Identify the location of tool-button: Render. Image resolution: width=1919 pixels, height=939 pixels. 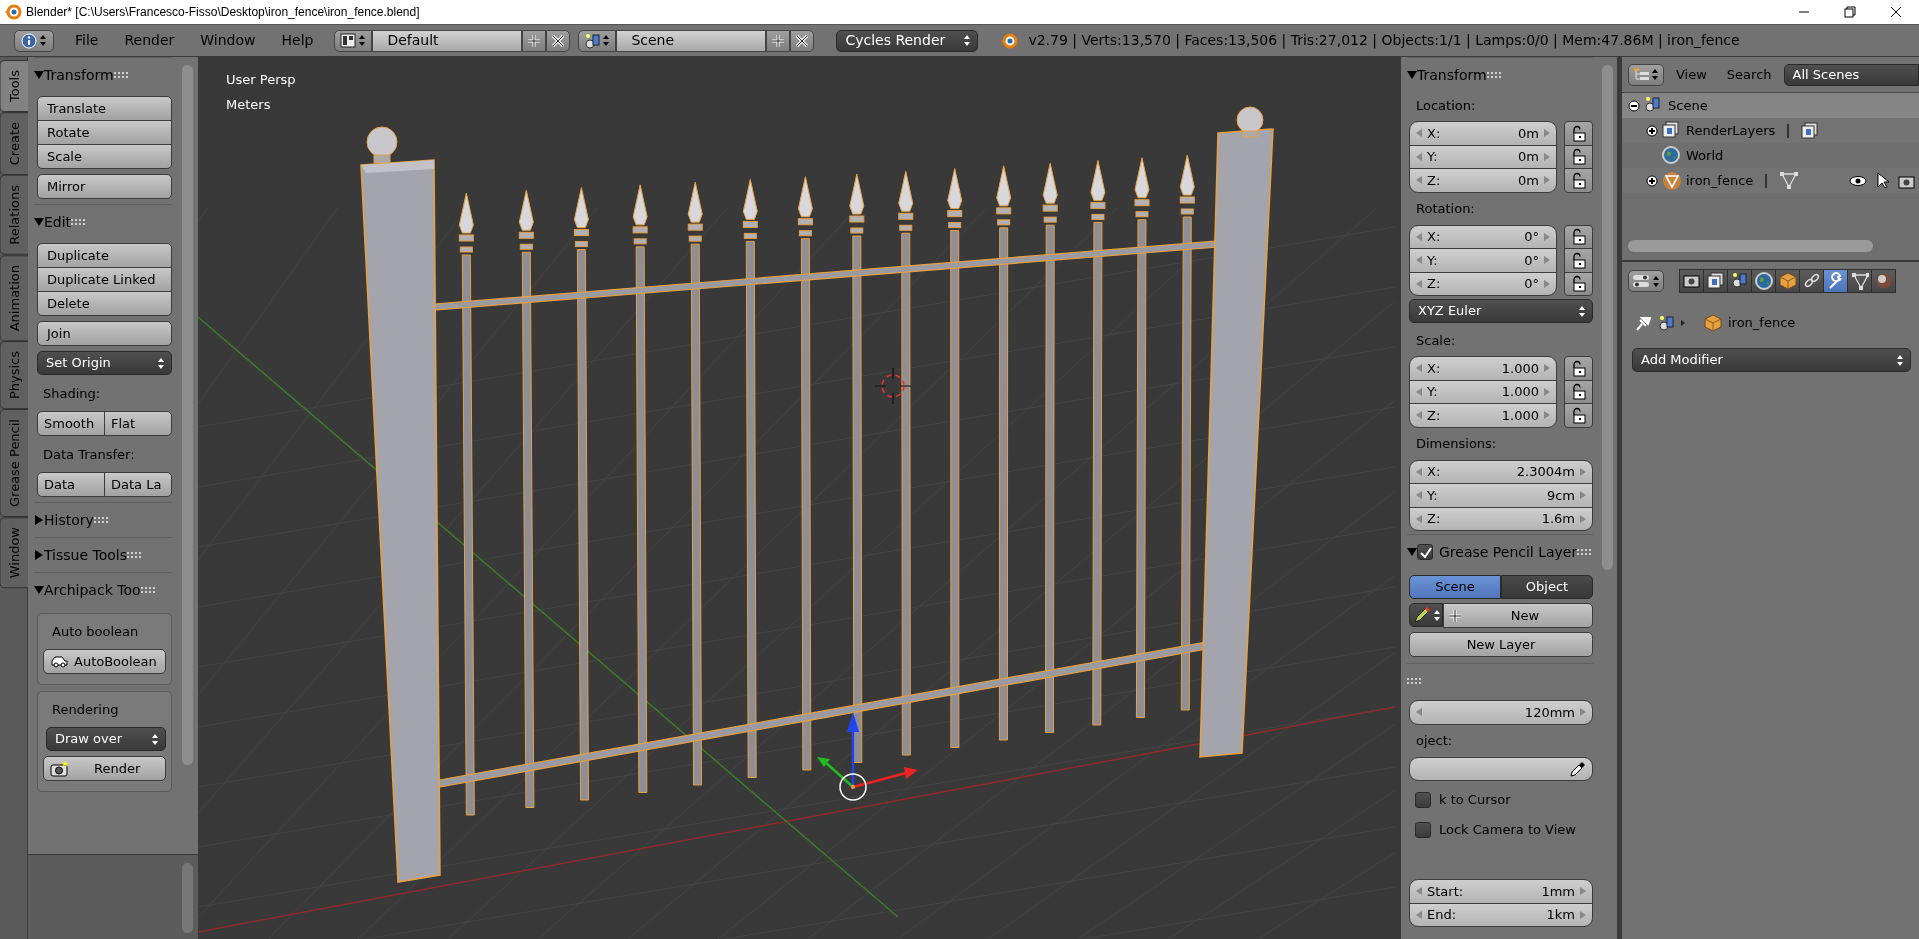
(104, 768).